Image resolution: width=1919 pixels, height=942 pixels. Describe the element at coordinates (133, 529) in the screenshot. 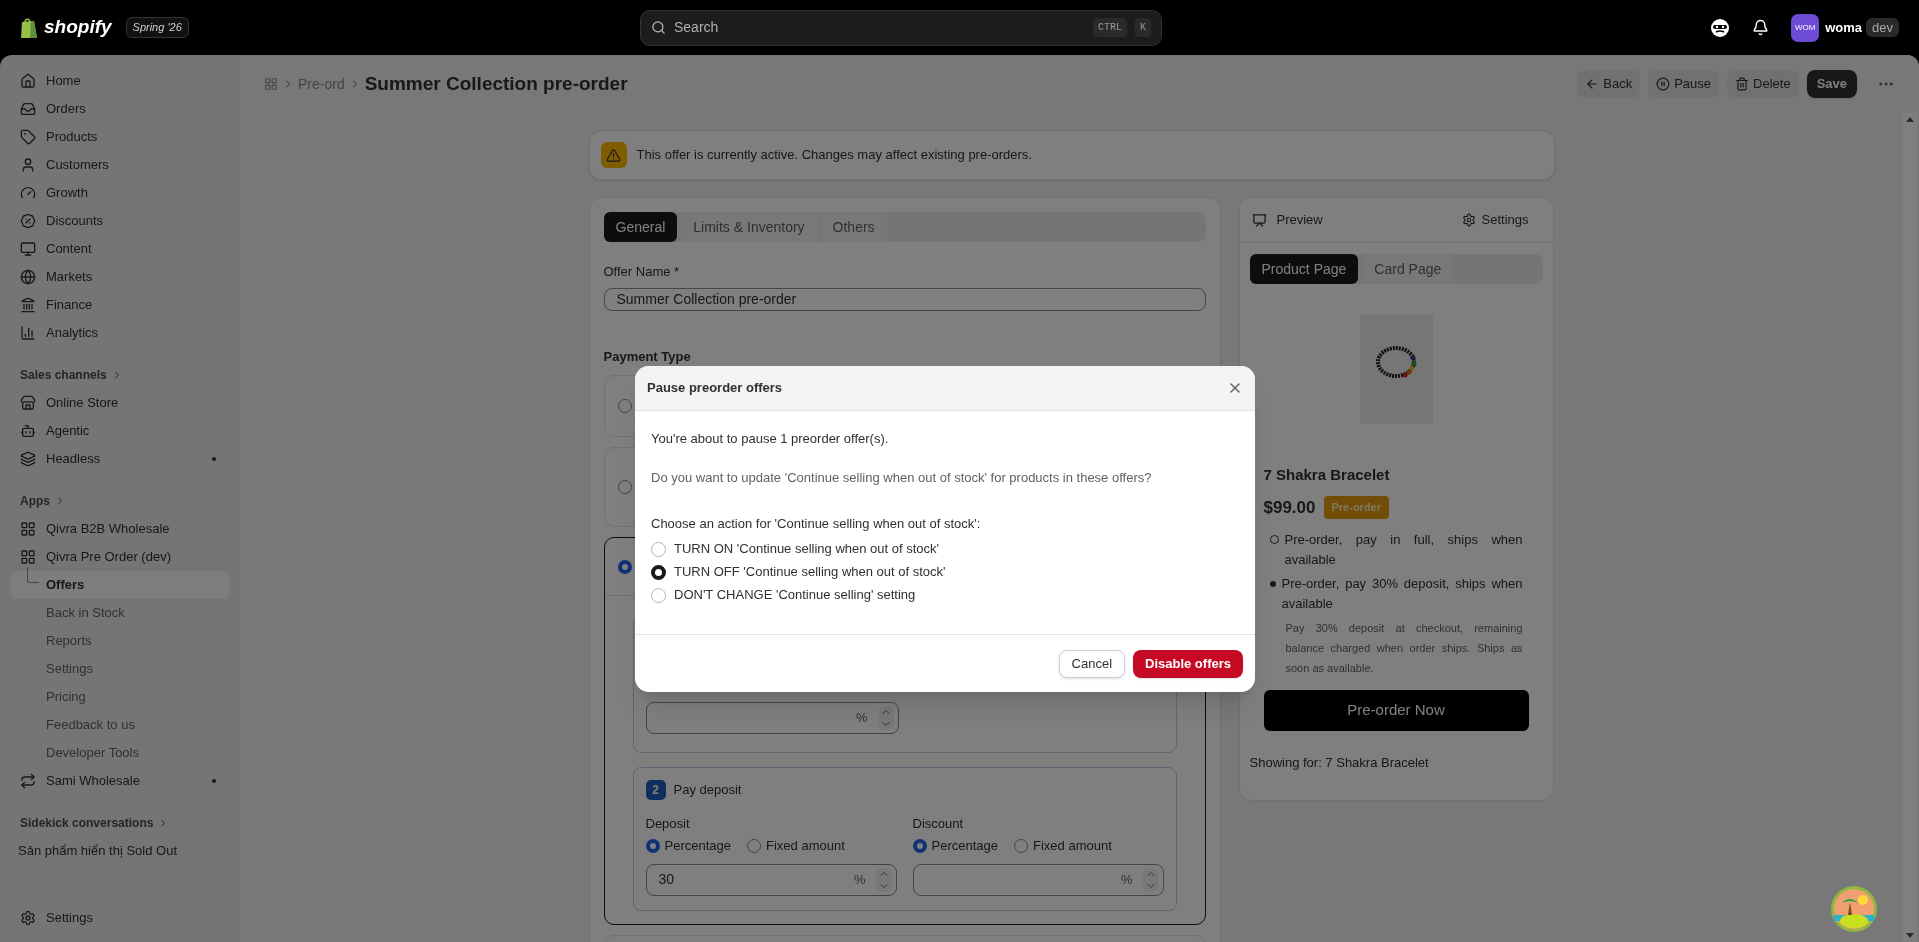

I see `sidebar-item: Qivra B2B Wholesale` at that location.